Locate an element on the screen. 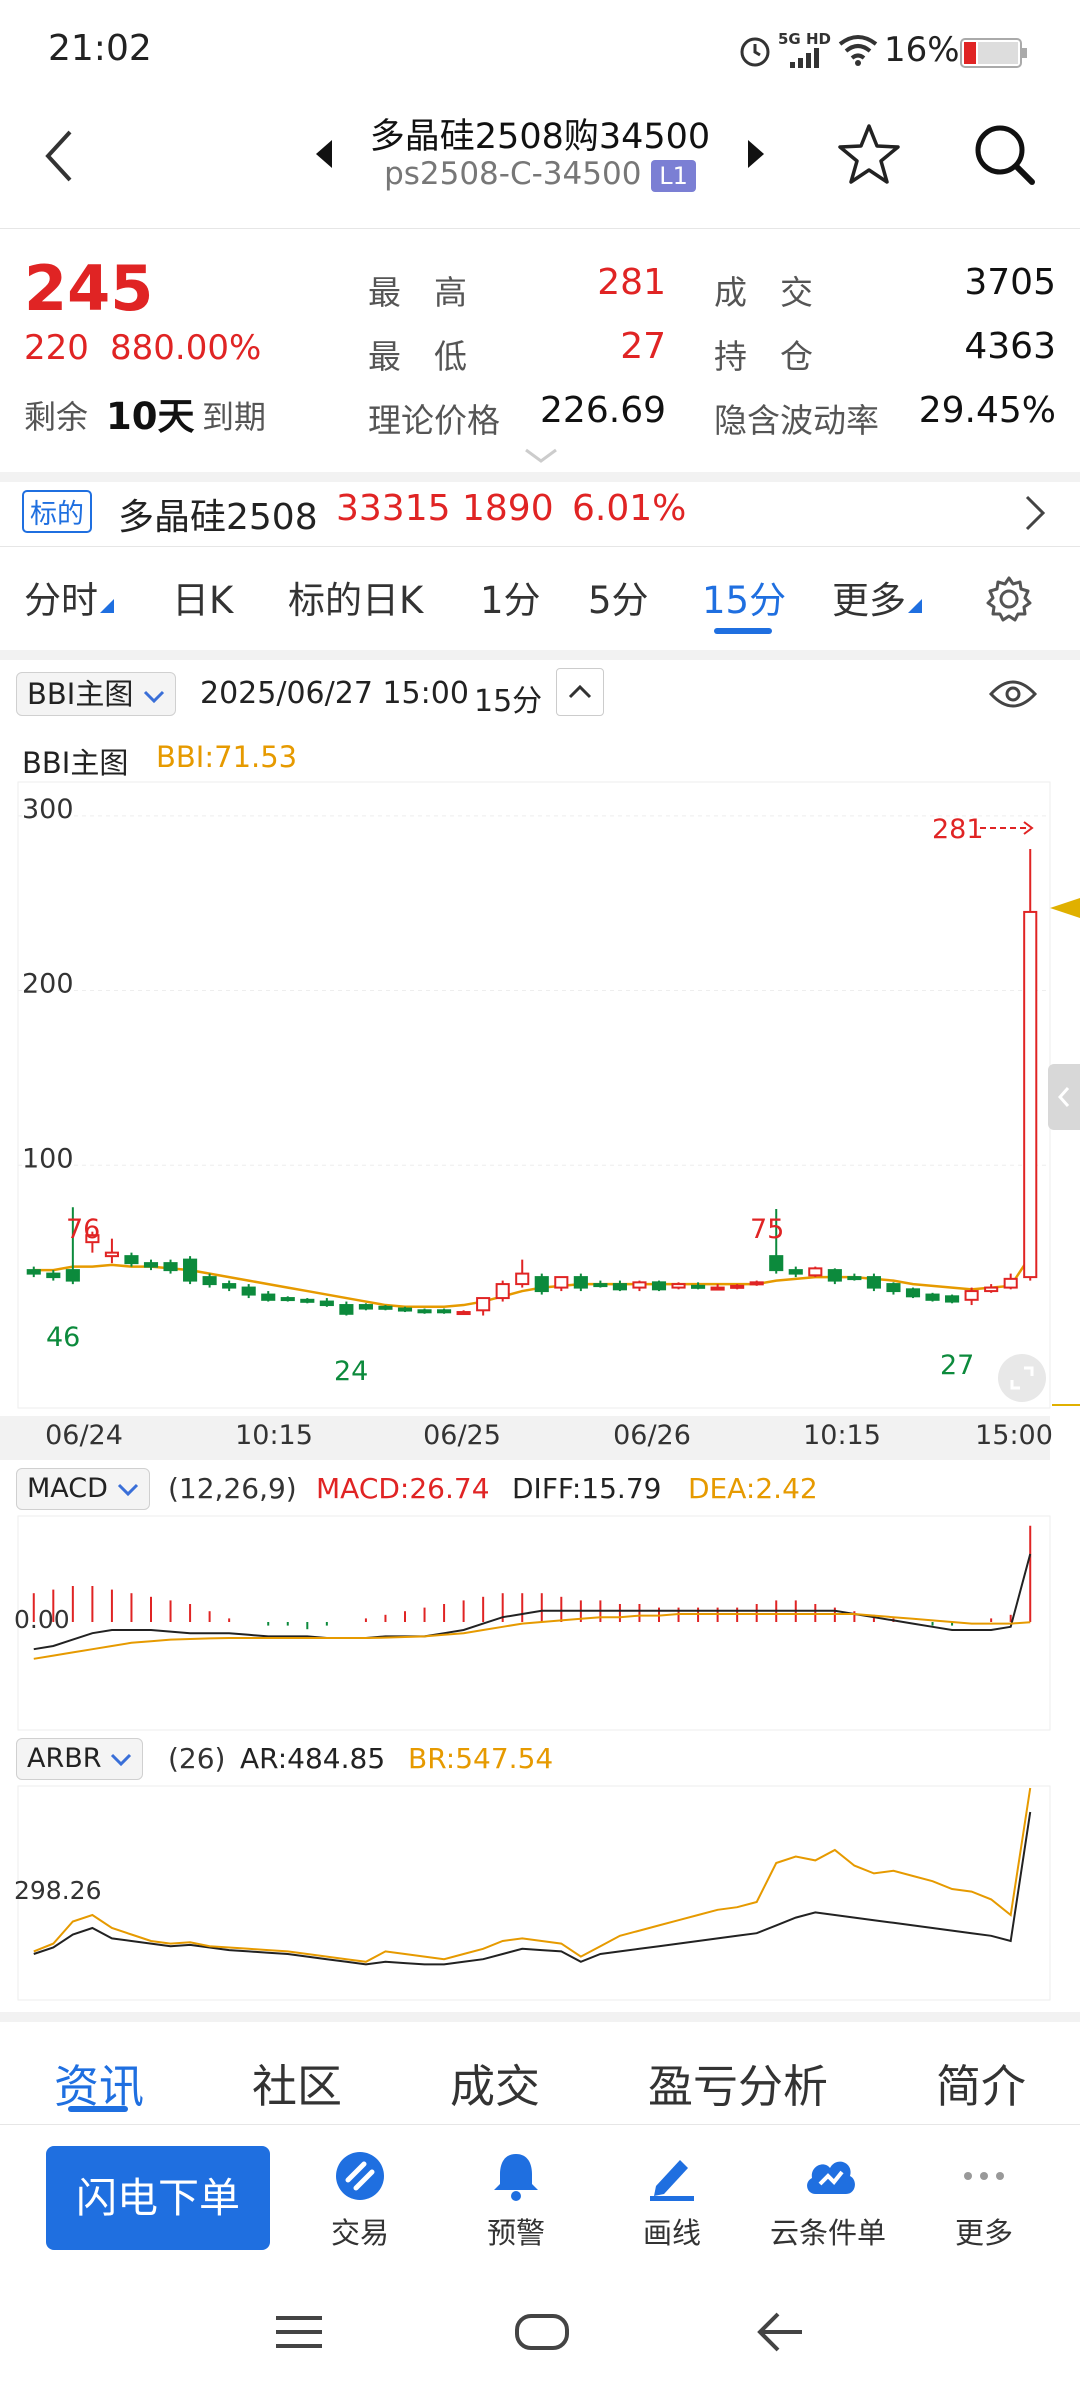 This screenshot has height=2400, width=1080. tab-label: 分时 is located at coordinates (61, 600).